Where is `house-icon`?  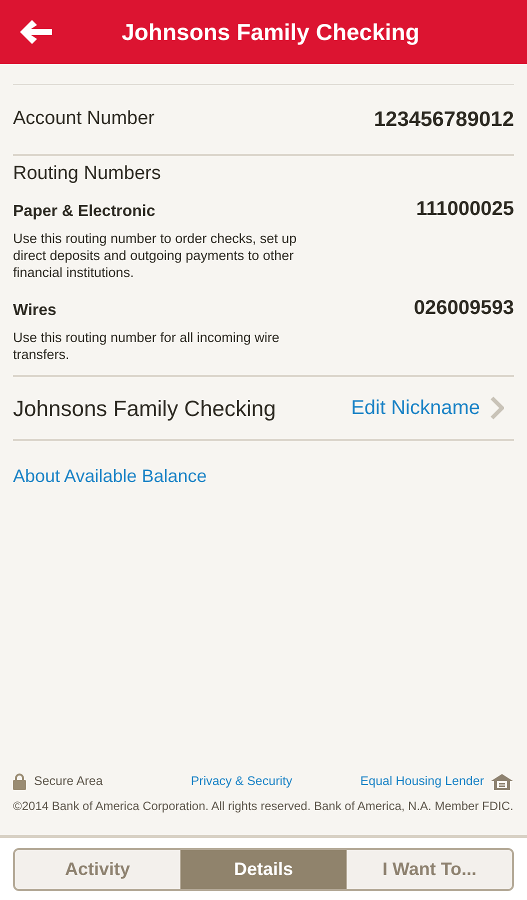 house-icon is located at coordinates (502, 781).